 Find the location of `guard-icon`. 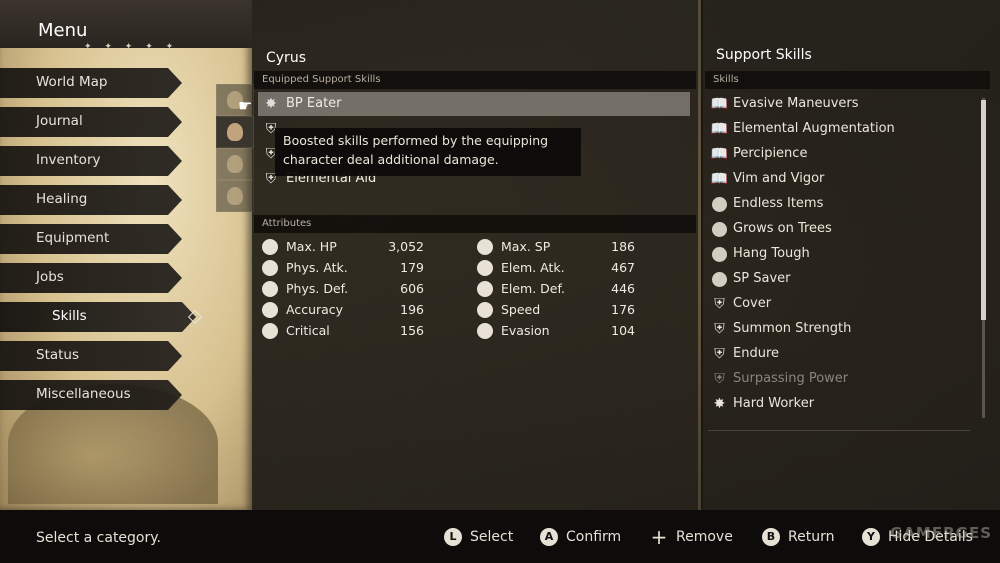

guard-icon is located at coordinates (270, 289).